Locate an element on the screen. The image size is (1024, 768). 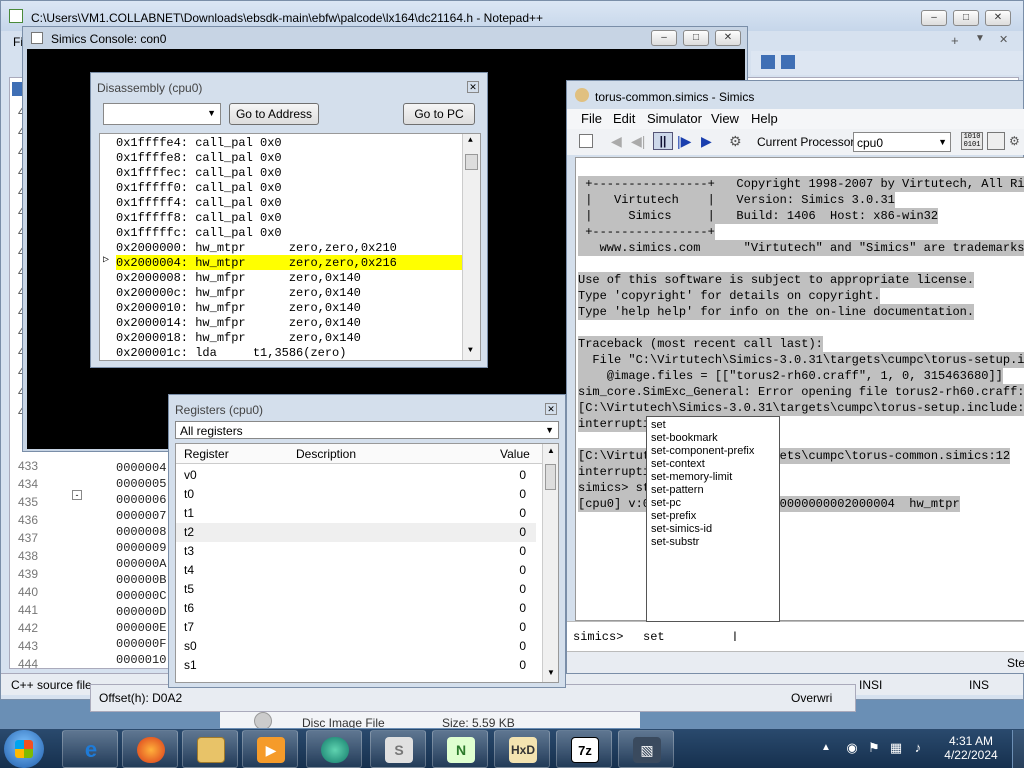
taskbar-7zip-icon: 7z is located at coordinates (584, 749).